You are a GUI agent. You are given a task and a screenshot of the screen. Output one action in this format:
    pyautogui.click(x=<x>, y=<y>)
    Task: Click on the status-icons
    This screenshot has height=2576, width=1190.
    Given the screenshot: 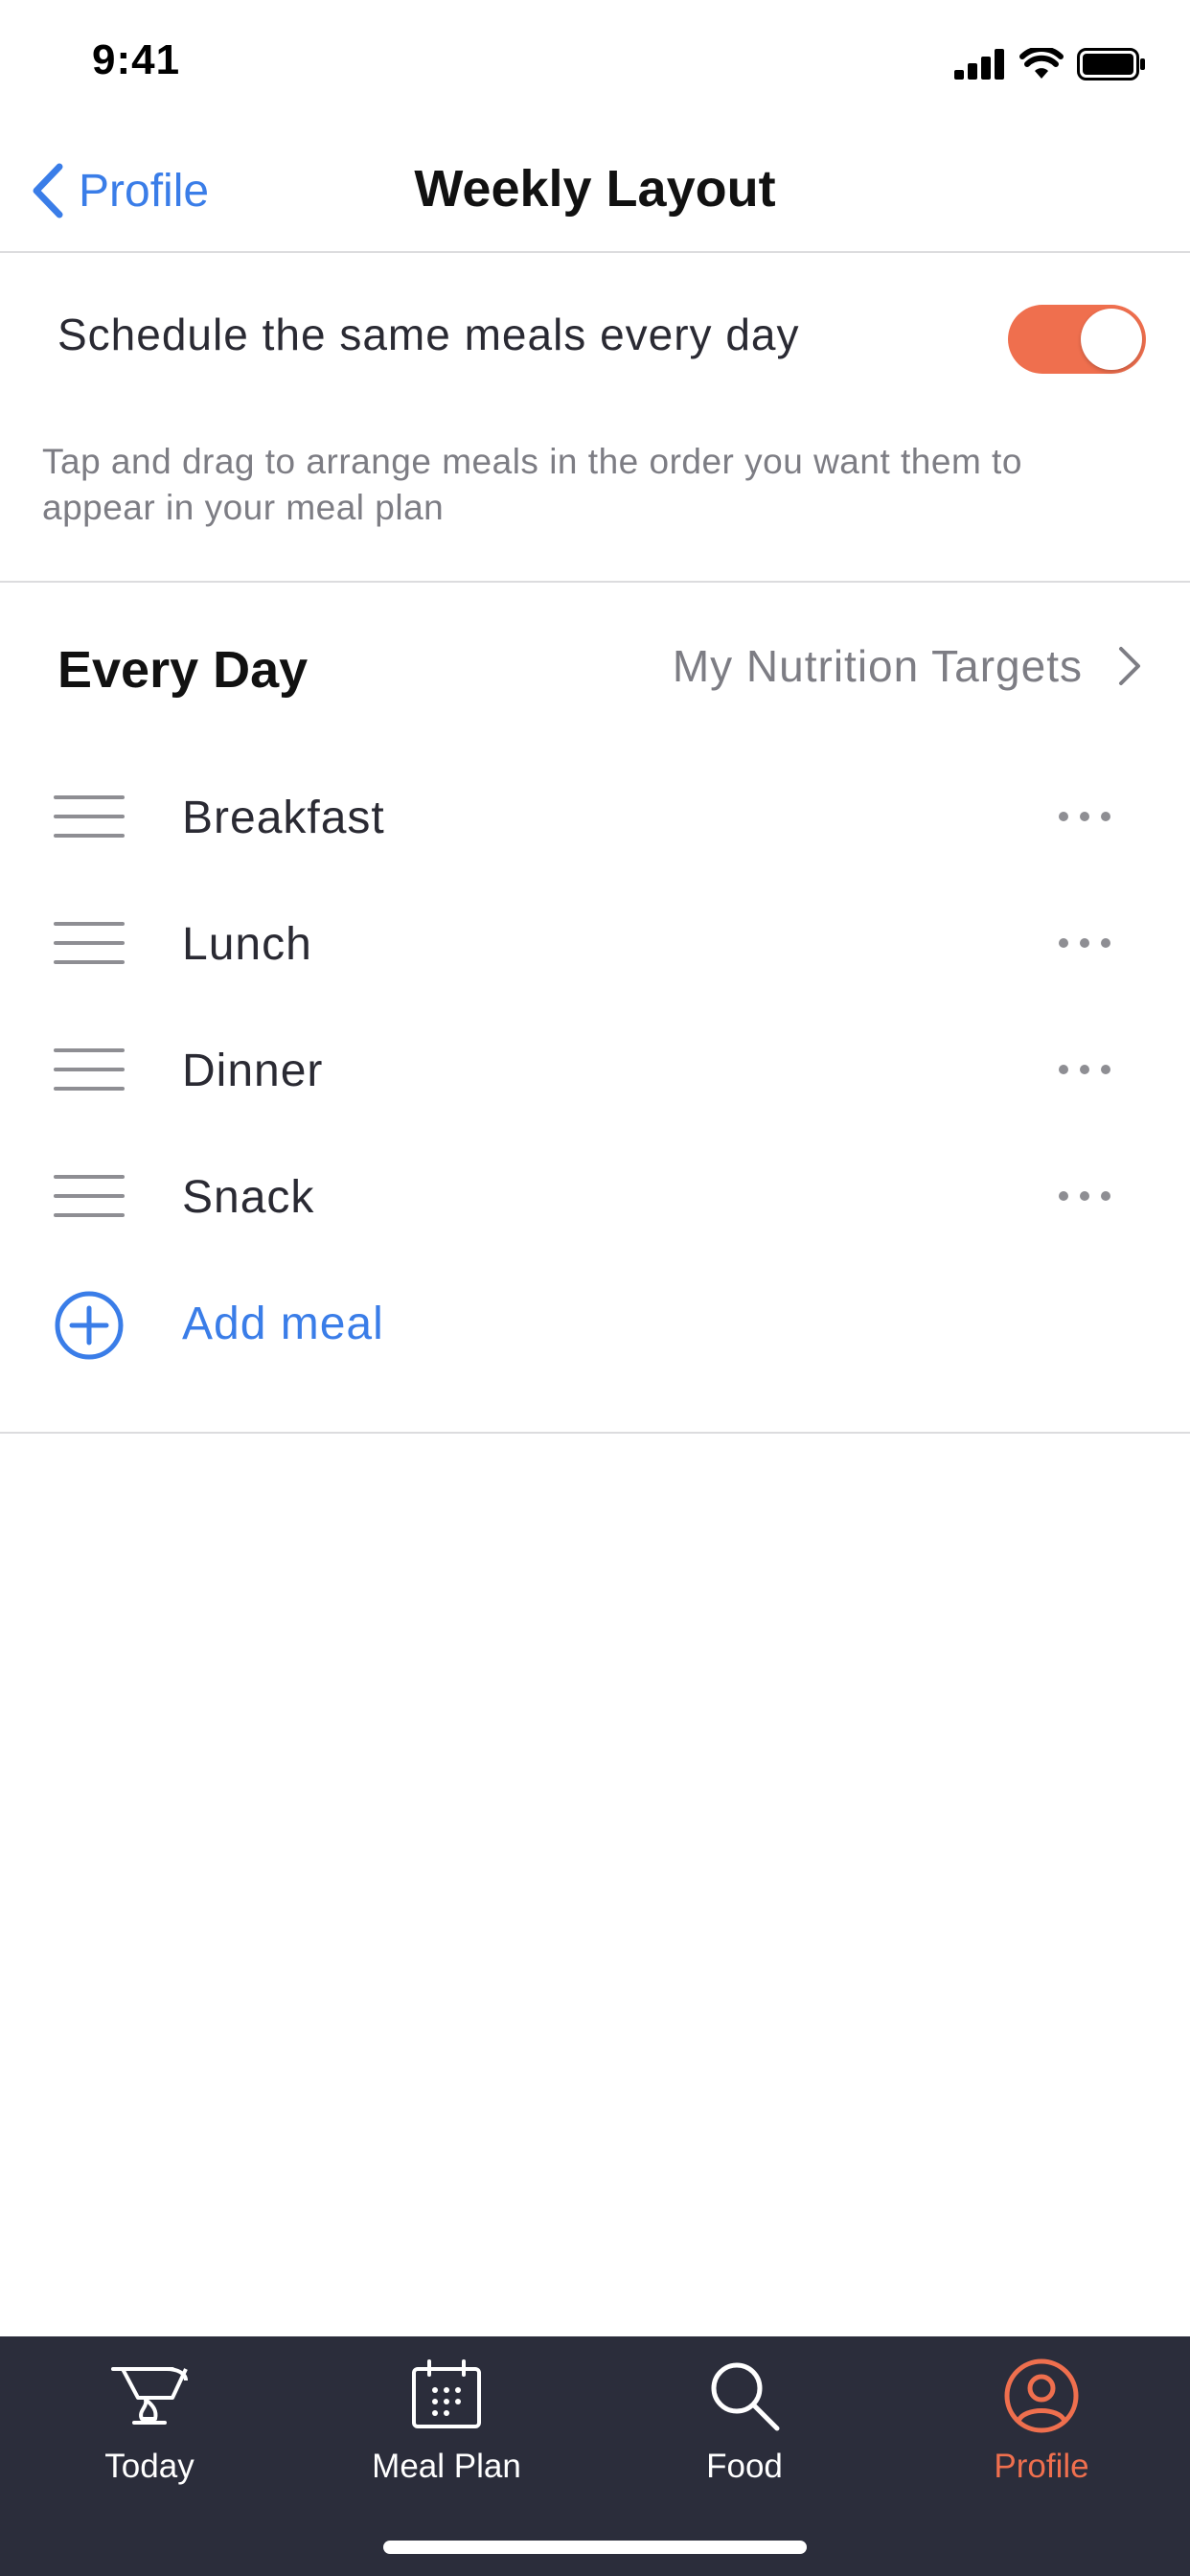 What is the action you would take?
    pyautogui.click(x=1050, y=64)
    